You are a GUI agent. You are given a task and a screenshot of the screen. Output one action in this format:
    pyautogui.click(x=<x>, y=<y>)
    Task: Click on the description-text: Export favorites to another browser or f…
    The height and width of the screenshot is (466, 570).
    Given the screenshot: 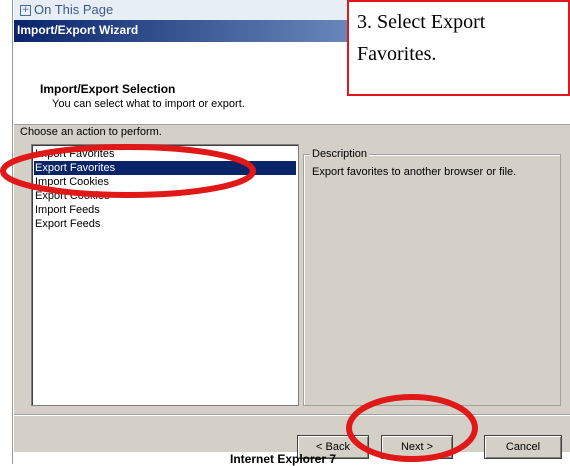 What is the action you would take?
    pyautogui.click(x=414, y=172)
    